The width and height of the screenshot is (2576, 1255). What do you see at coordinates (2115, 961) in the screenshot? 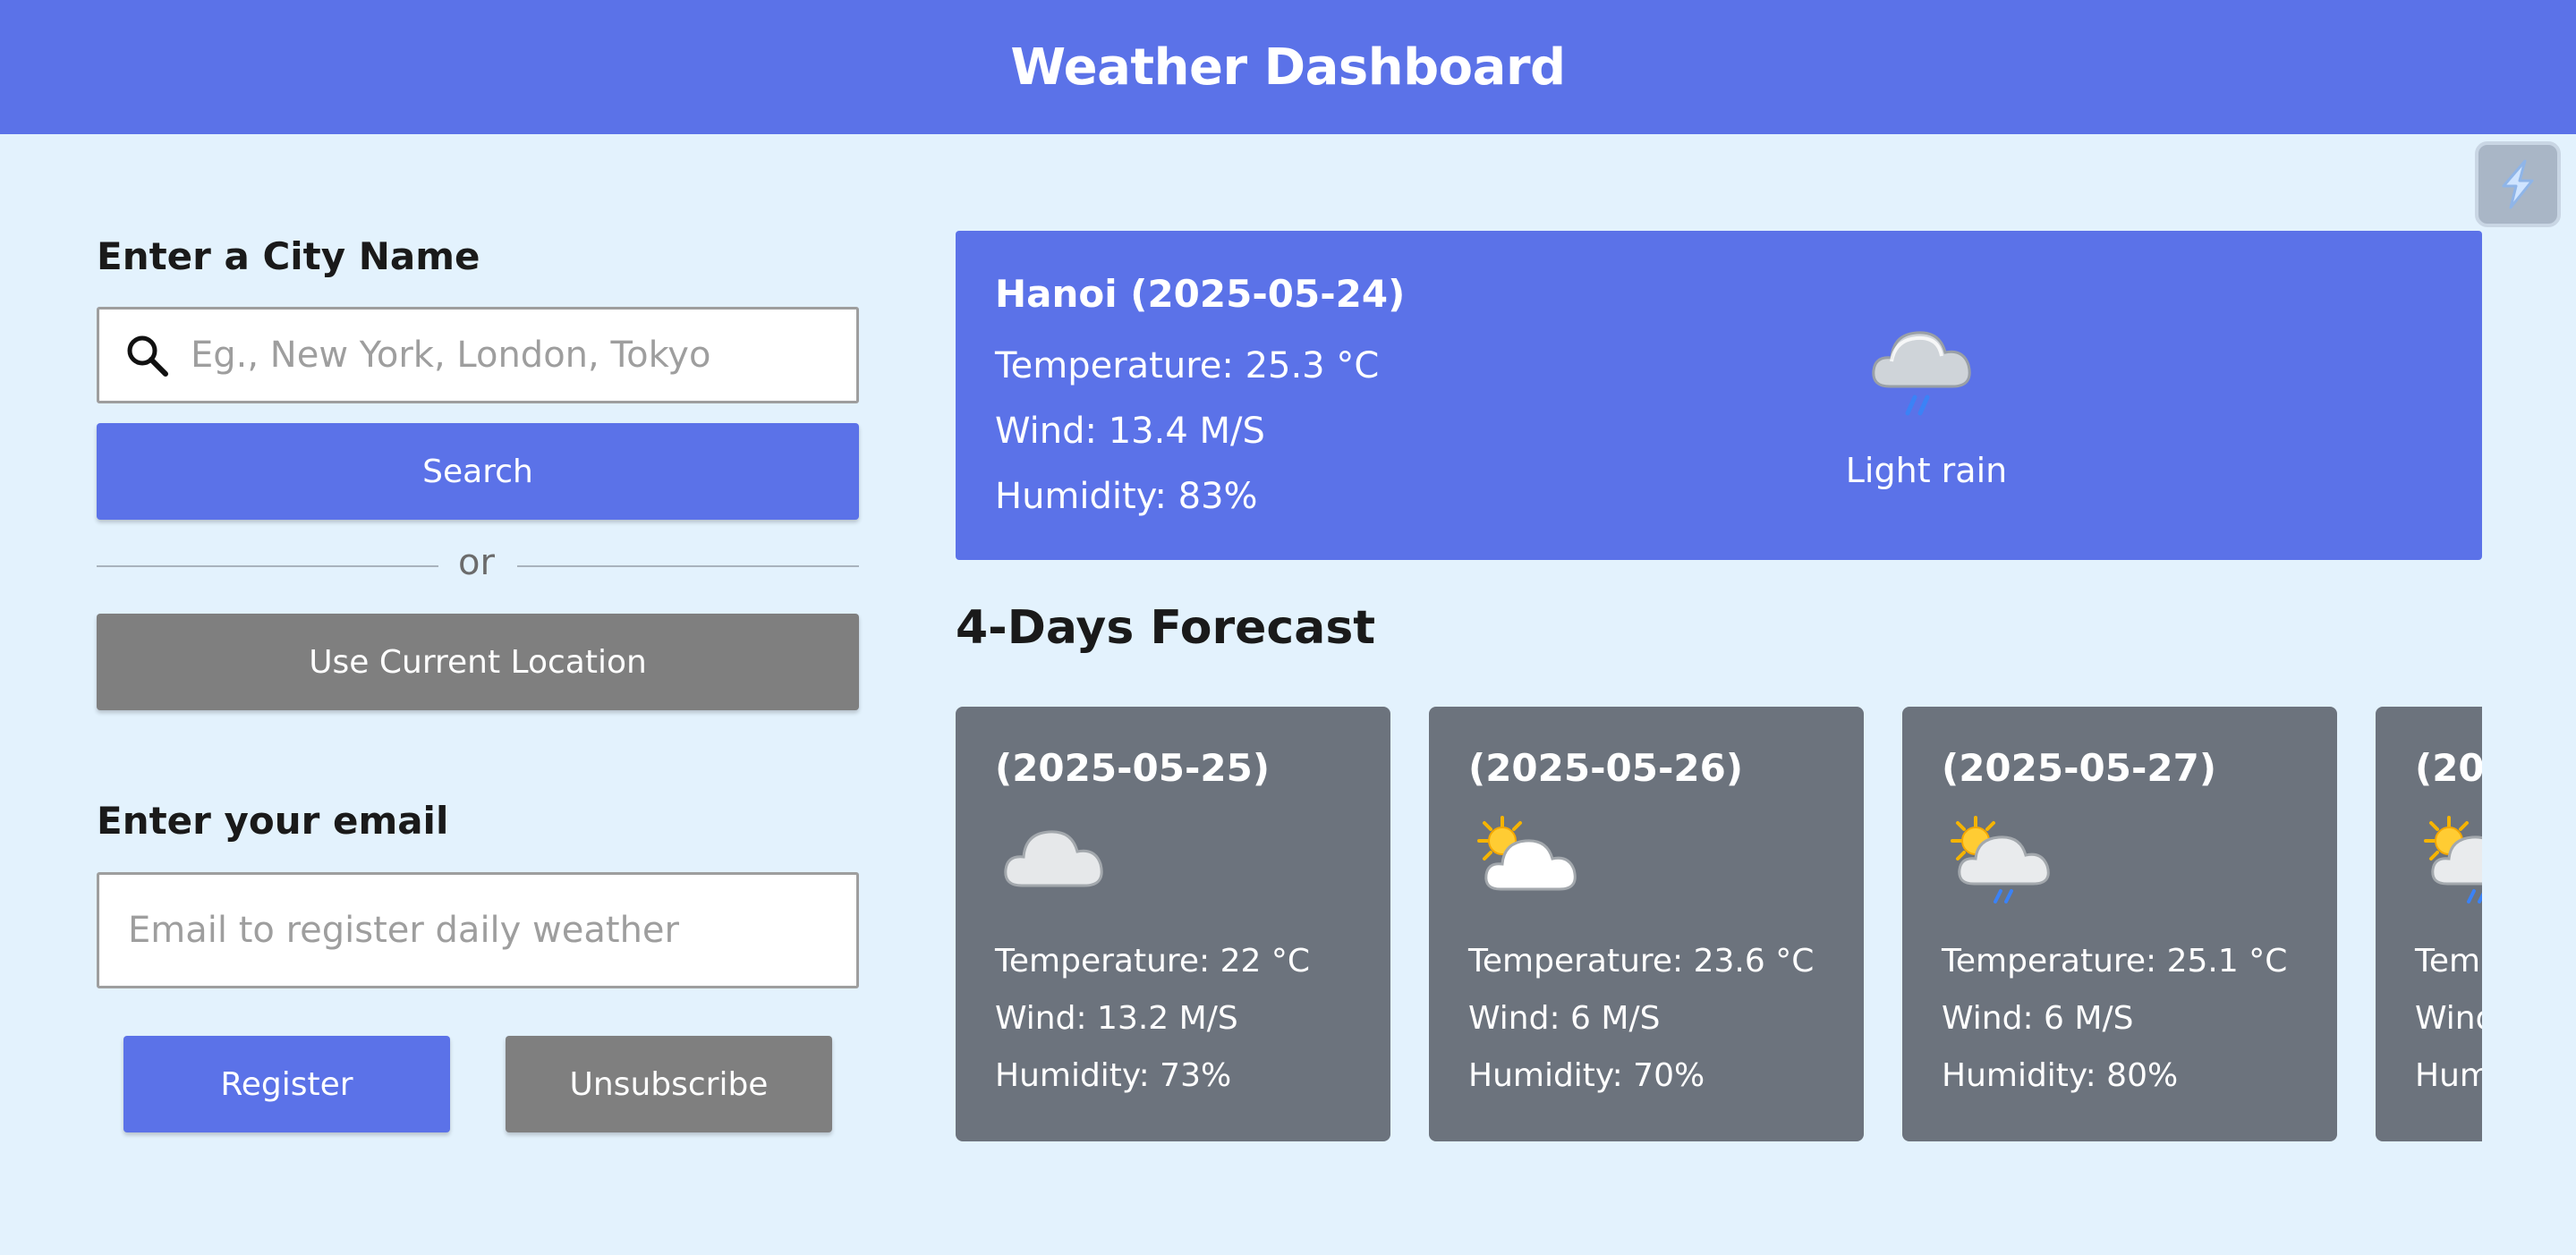
I see `forecast-temperature: Temperature: 25.1 °C` at bounding box center [2115, 961].